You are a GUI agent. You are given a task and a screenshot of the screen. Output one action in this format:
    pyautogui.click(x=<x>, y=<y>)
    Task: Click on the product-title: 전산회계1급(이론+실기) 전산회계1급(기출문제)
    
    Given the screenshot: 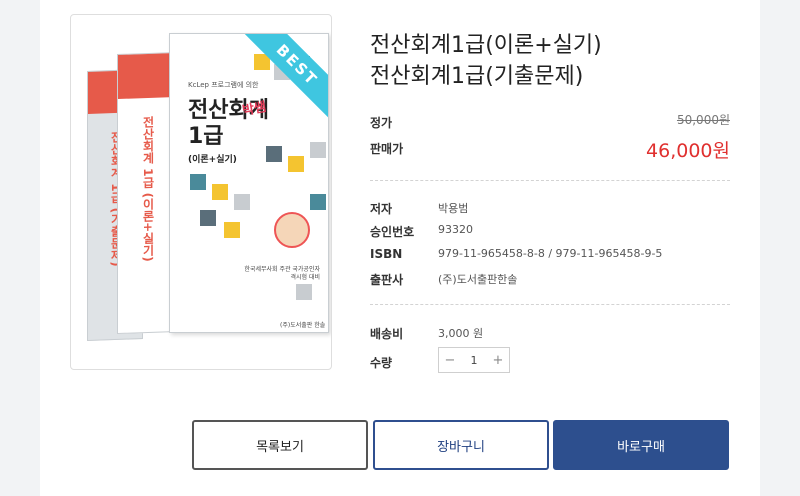 What is the action you would take?
    pyautogui.click(x=486, y=61)
    